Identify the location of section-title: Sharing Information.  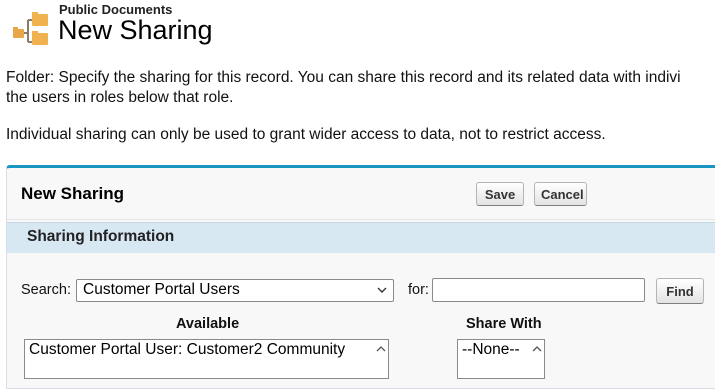
(101, 236).